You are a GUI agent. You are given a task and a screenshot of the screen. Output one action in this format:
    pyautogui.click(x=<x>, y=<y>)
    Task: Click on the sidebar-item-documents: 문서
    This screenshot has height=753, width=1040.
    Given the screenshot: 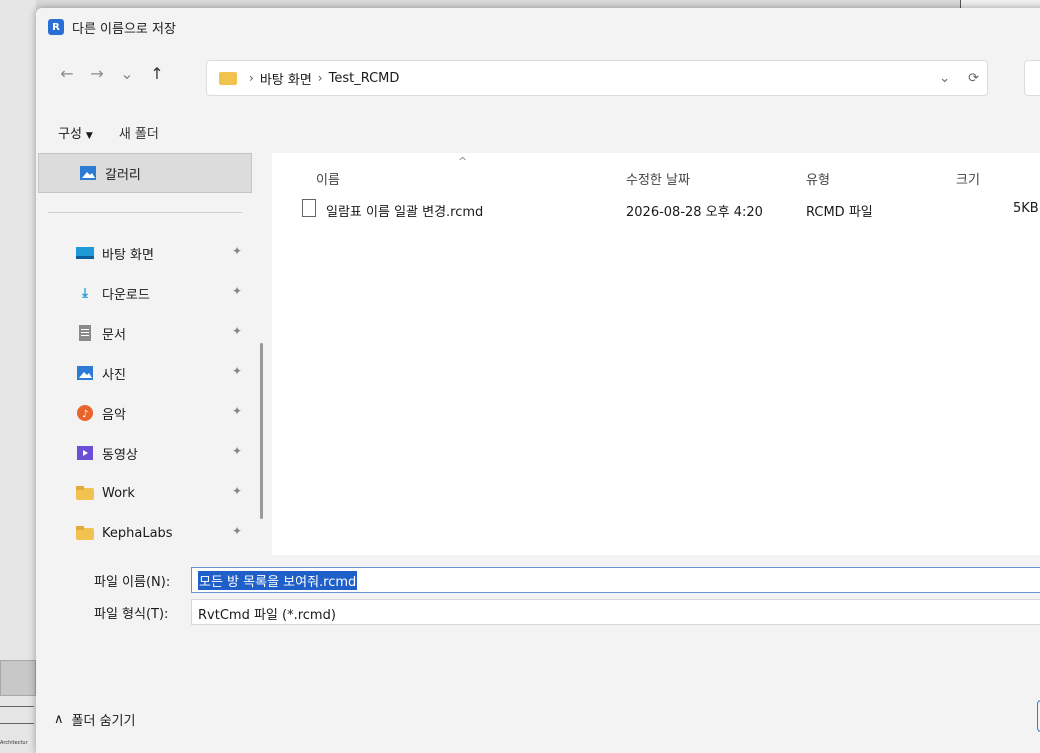 What is the action you would take?
    pyautogui.click(x=101, y=333)
    